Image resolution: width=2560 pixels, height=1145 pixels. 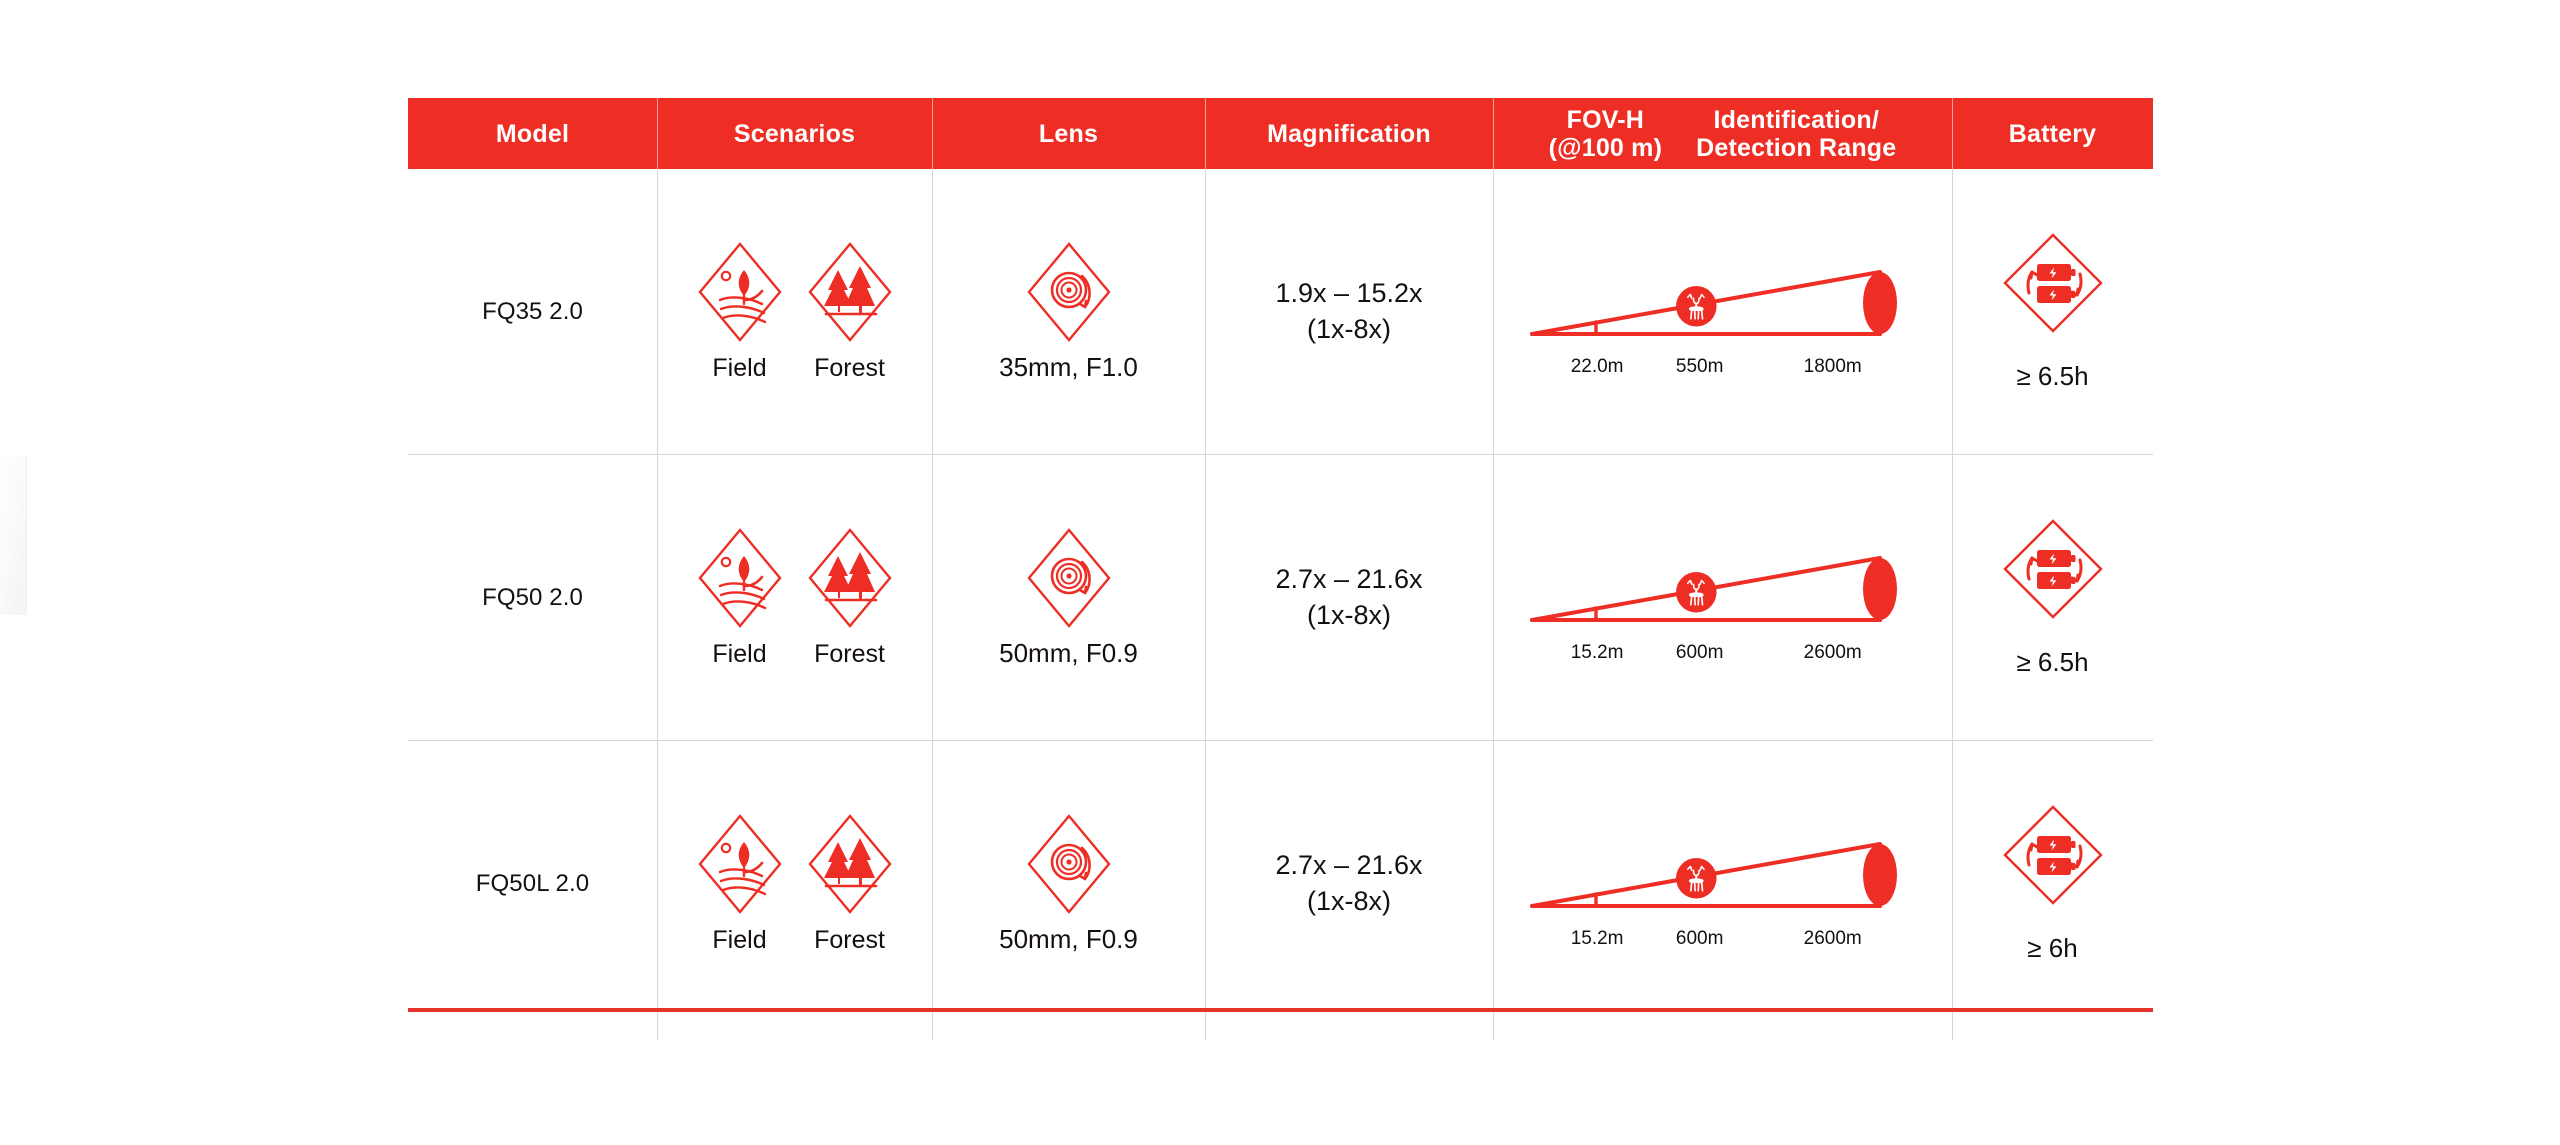 I want to click on table-bottom-rule, so click(x=1280, y=1010).